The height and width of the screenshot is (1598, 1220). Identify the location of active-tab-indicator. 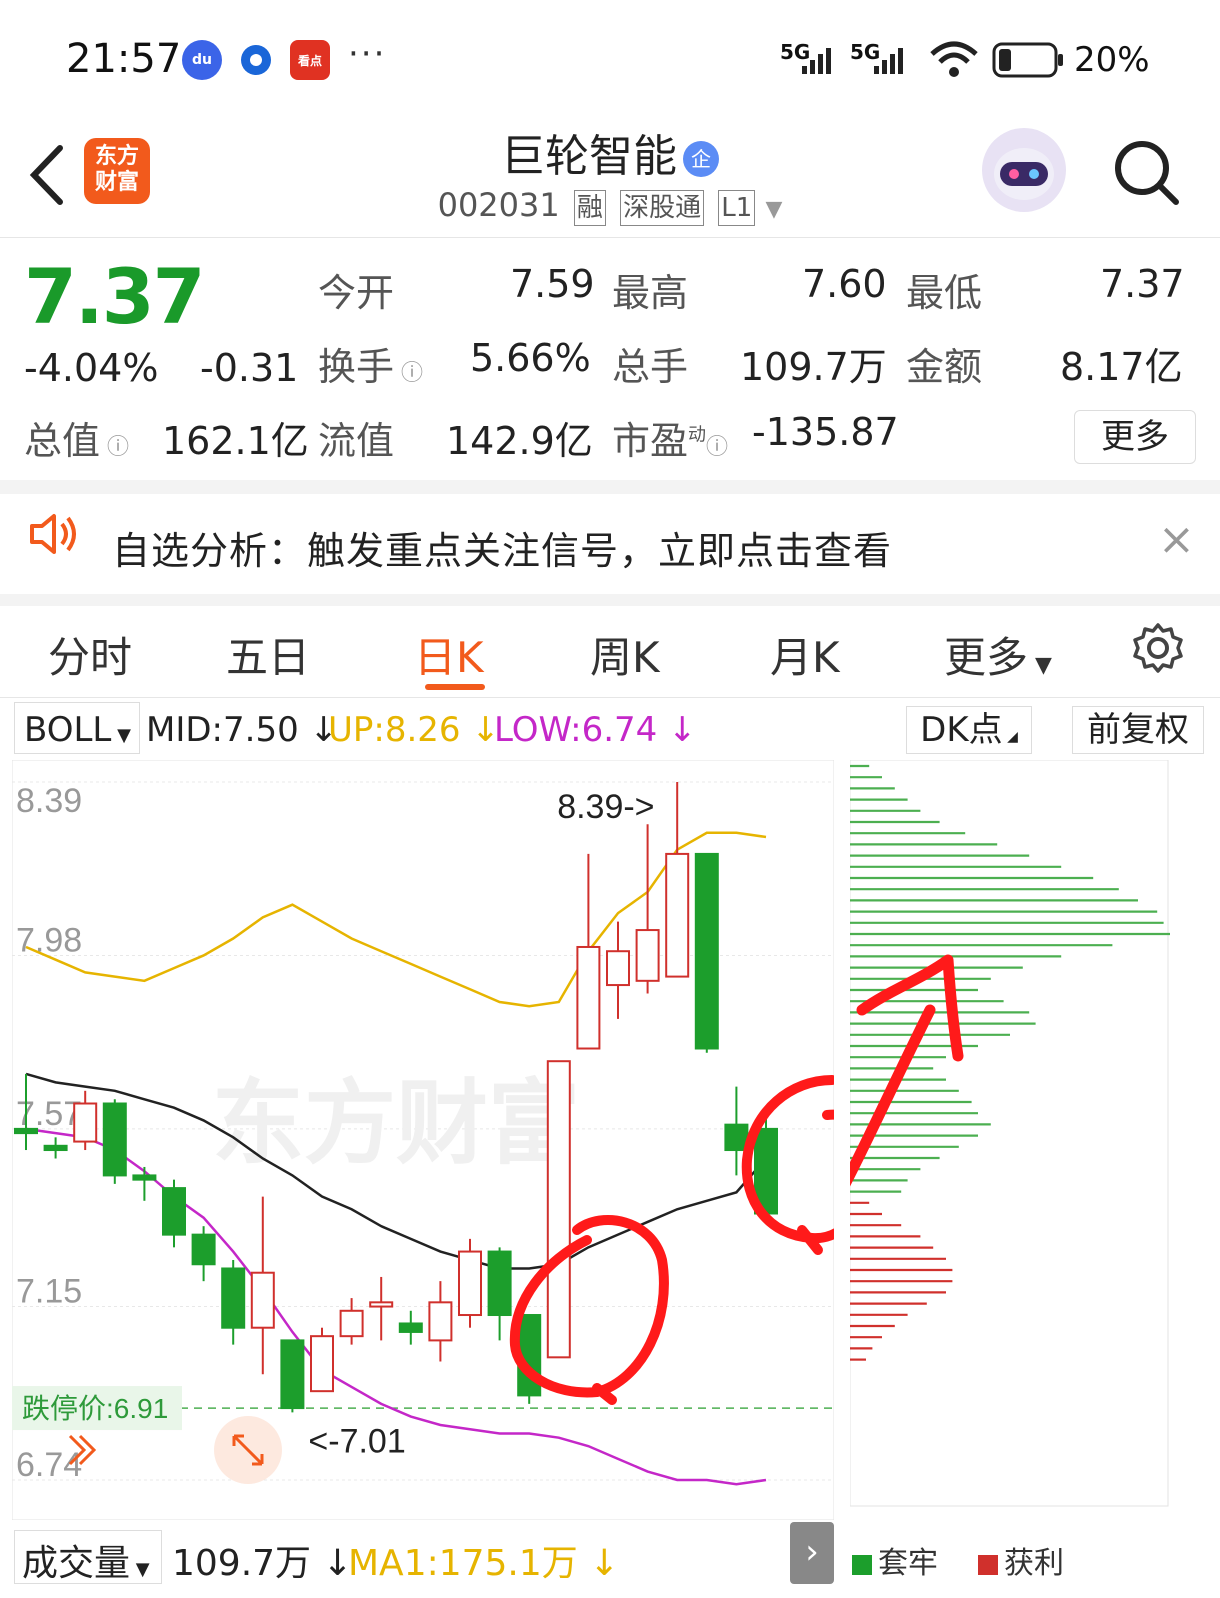
(455, 687).